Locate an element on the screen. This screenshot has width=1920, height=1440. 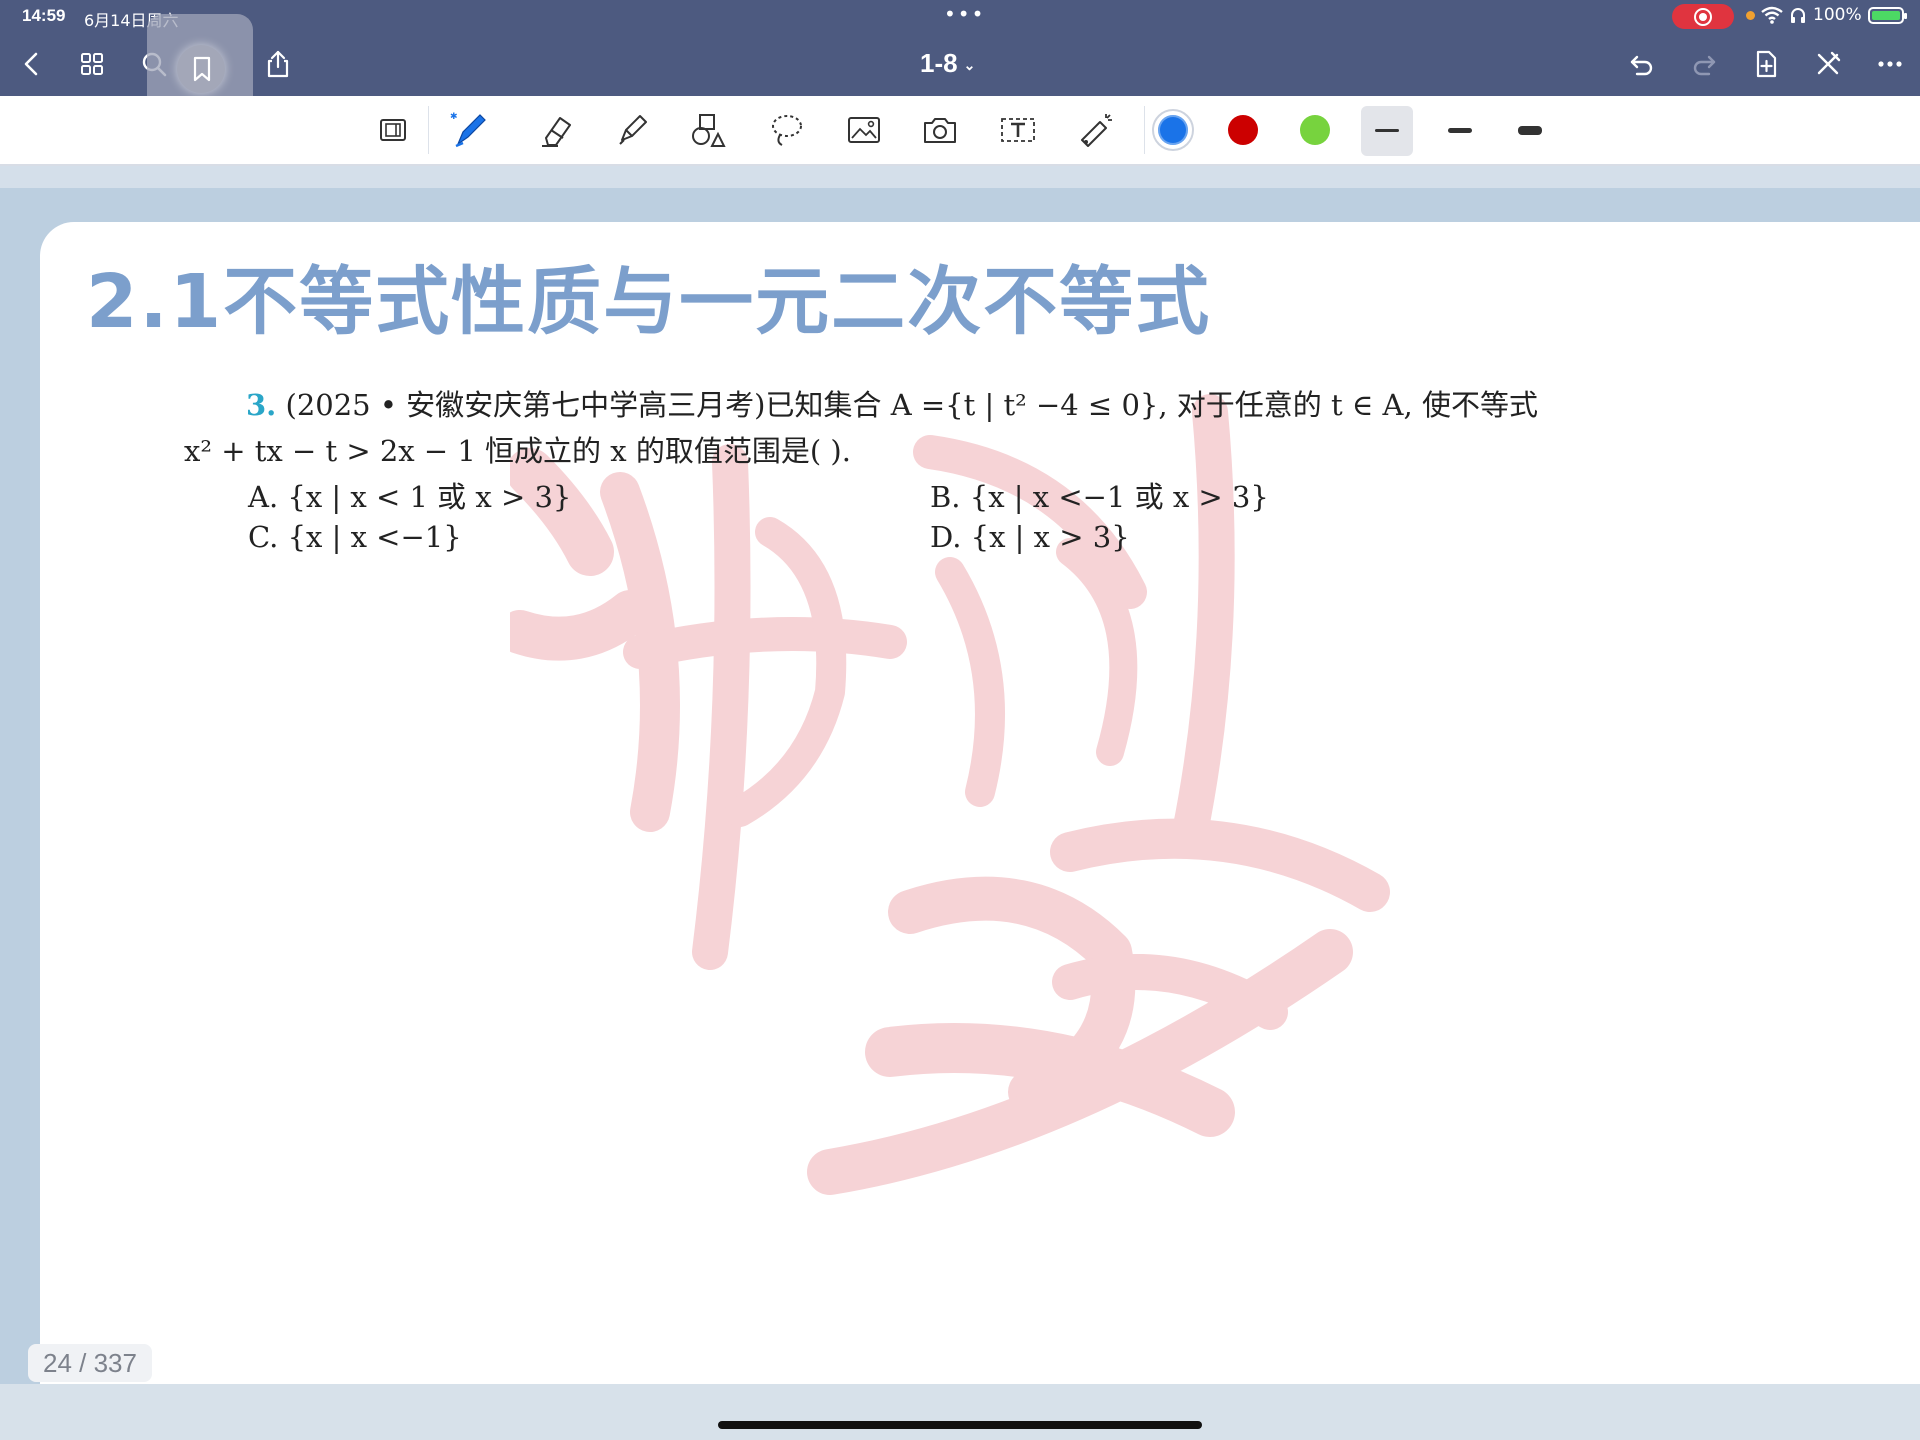
option-c-text: {x | x <−1} is located at coordinates (374, 537).